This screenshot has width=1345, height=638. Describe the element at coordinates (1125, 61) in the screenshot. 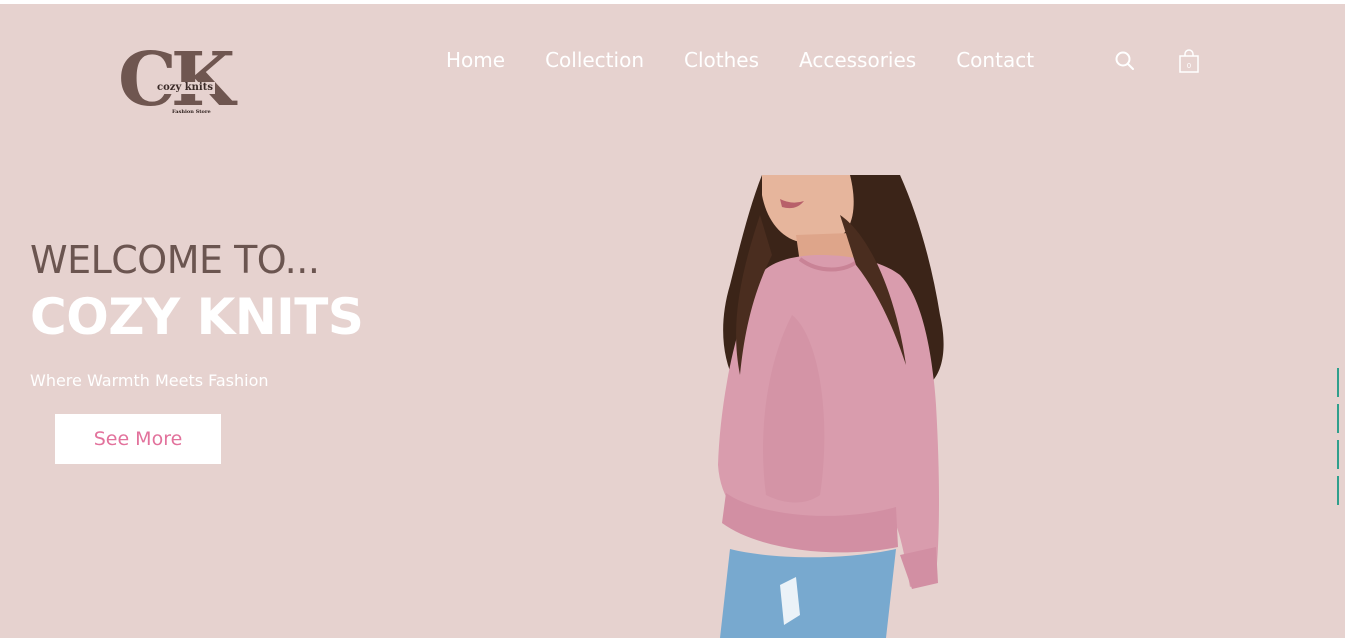

I see `search-icon` at that location.